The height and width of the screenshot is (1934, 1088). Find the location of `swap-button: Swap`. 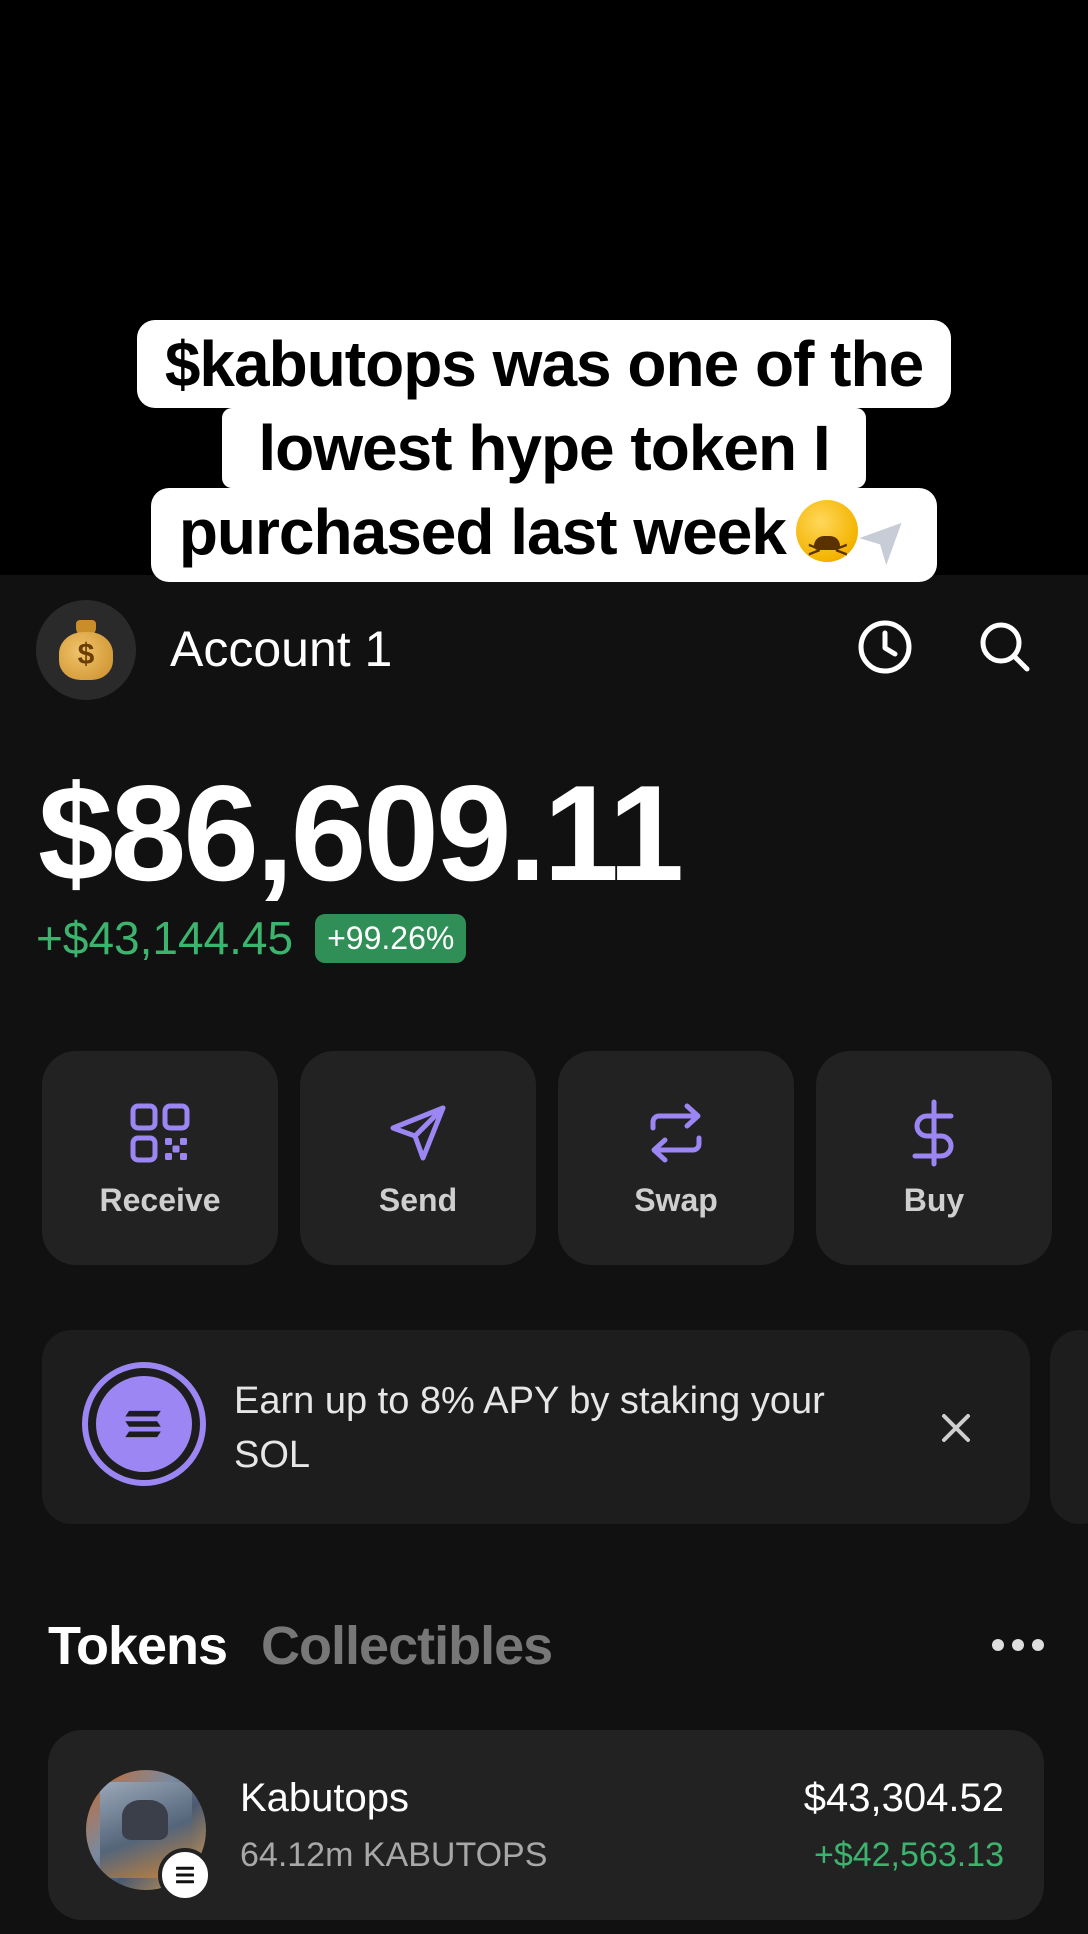

swap-button: Swap is located at coordinates (676, 1158).